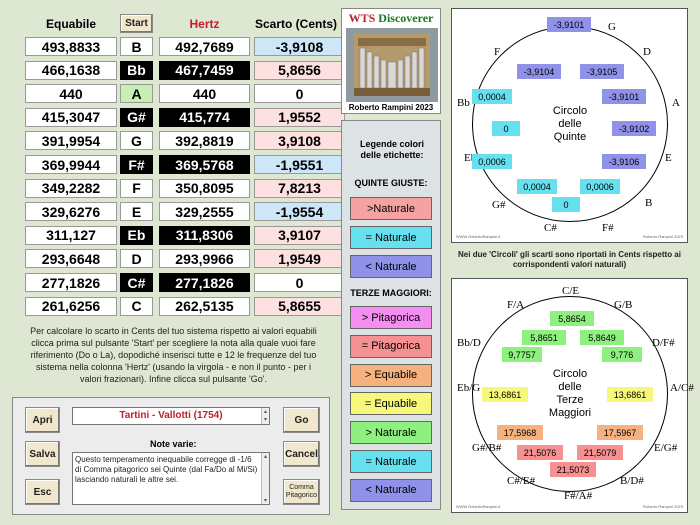  Describe the element at coordinates (42, 454) in the screenshot. I see `salva-button: Salva` at that location.